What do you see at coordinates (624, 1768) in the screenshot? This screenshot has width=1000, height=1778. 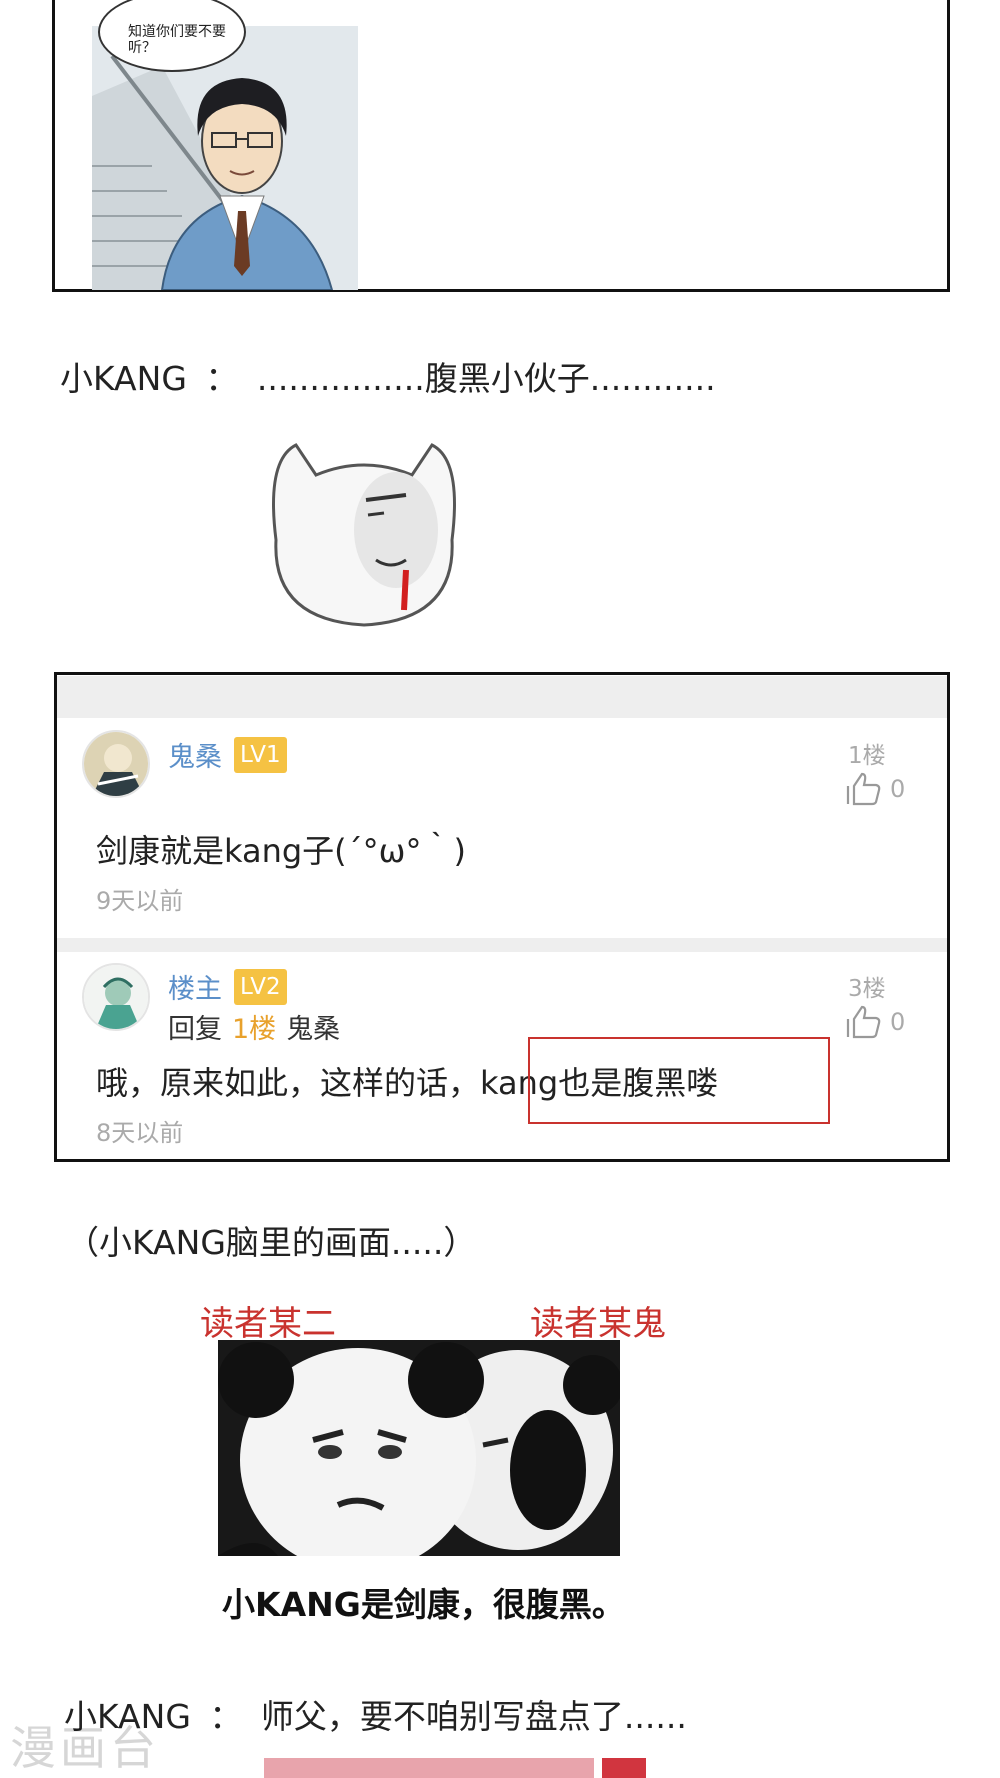 I see `next-image-tag-partial` at bounding box center [624, 1768].